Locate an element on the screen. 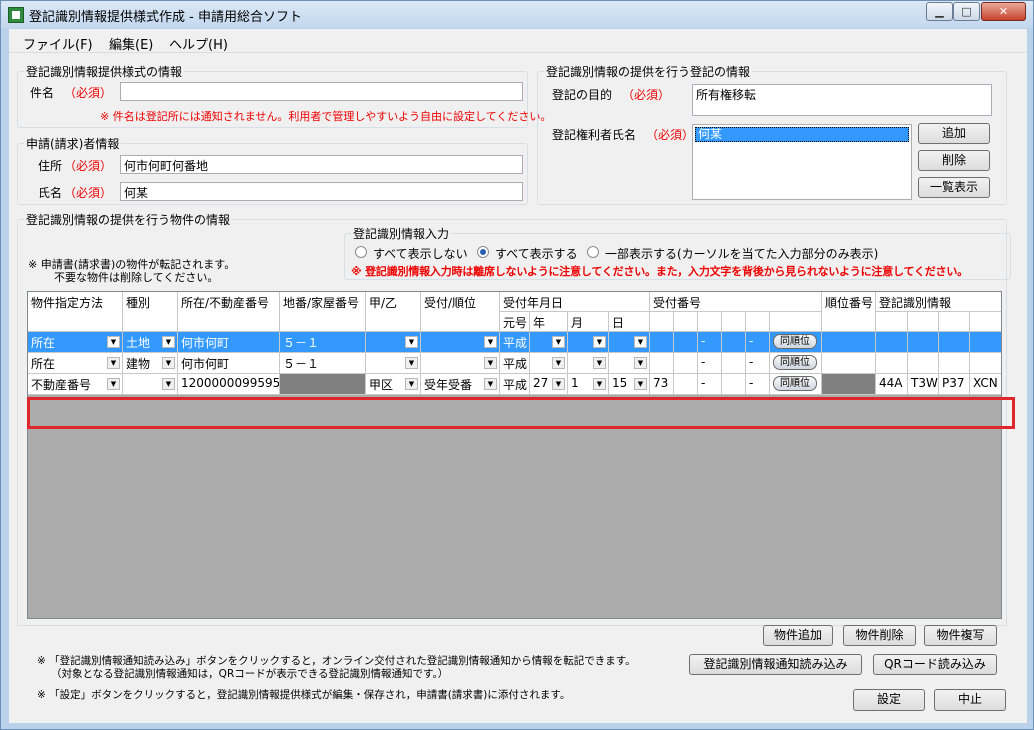 This screenshot has width=1034, height=730. add-property-button: 物件追加 is located at coordinates (798, 635).